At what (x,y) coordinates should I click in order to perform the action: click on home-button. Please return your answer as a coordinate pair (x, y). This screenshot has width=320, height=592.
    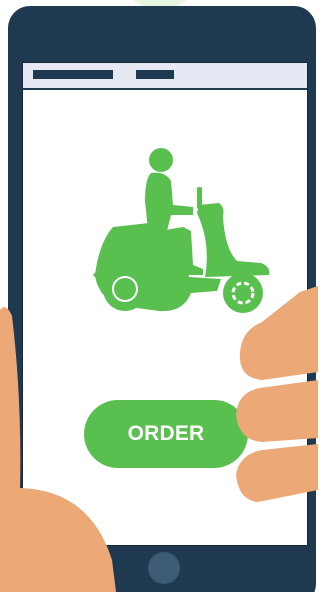
    Looking at the image, I should click on (164, 568).